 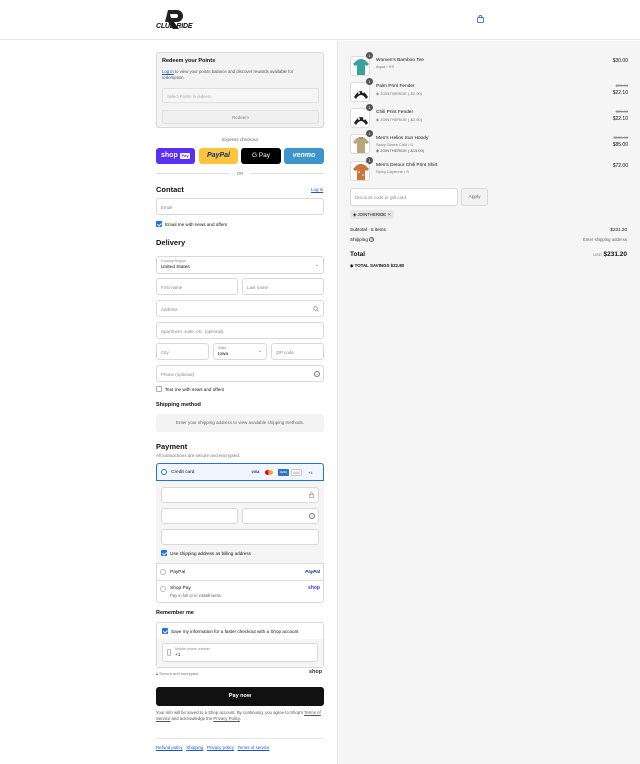 I want to click on address-field: Address, so click(x=240, y=308).